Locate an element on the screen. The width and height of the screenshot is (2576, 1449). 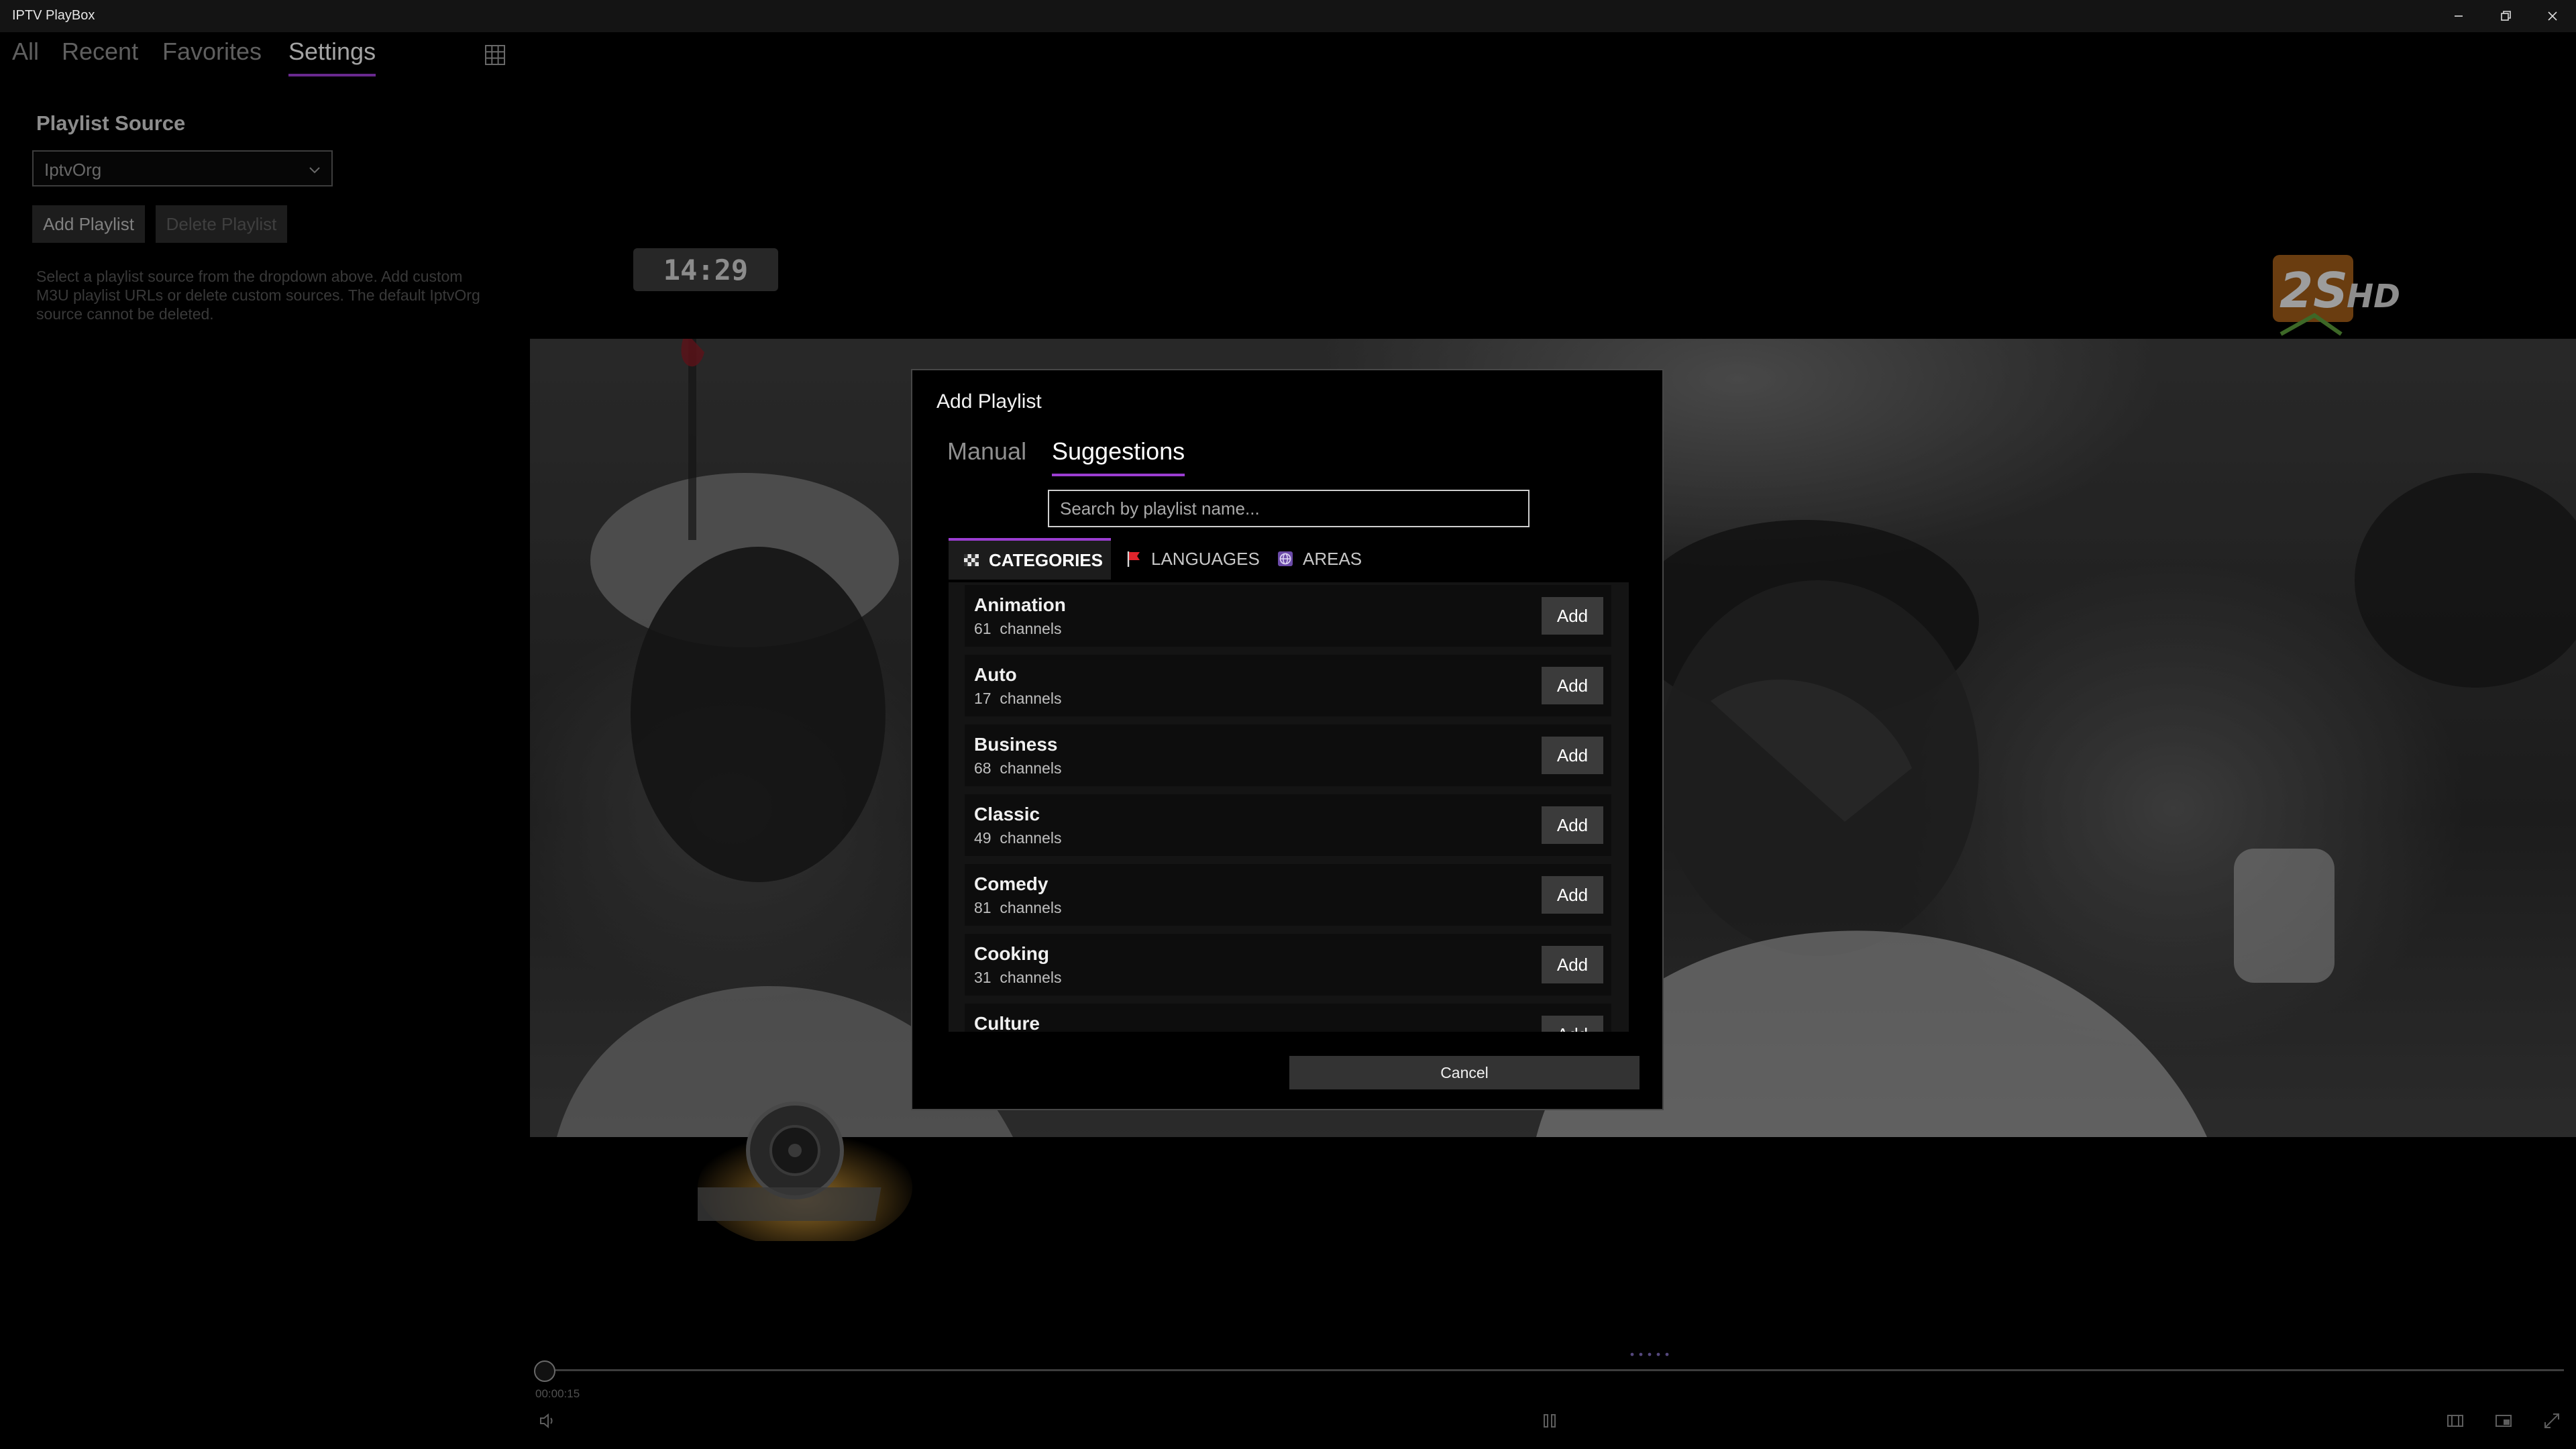
item-count: 81 channels is located at coordinates (1018, 907).